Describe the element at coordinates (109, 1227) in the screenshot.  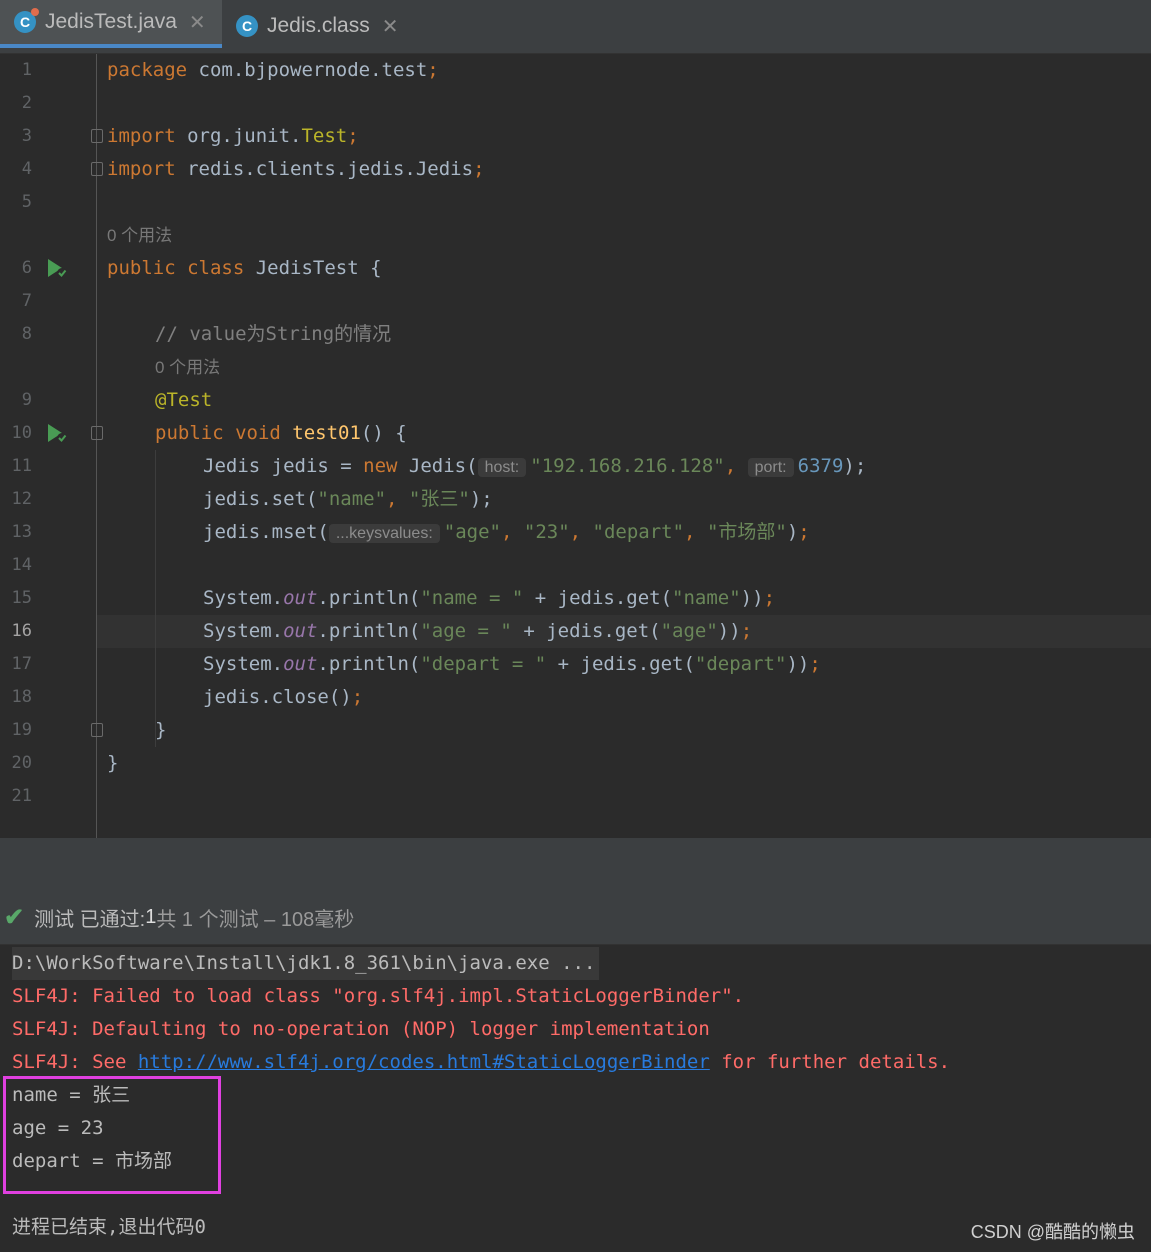
I see `console-exit-line: 进程已结束,退出代码0` at that location.